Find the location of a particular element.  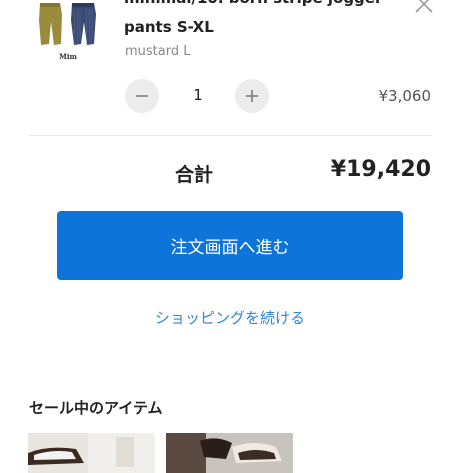

minus-icon is located at coordinates (142, 96).